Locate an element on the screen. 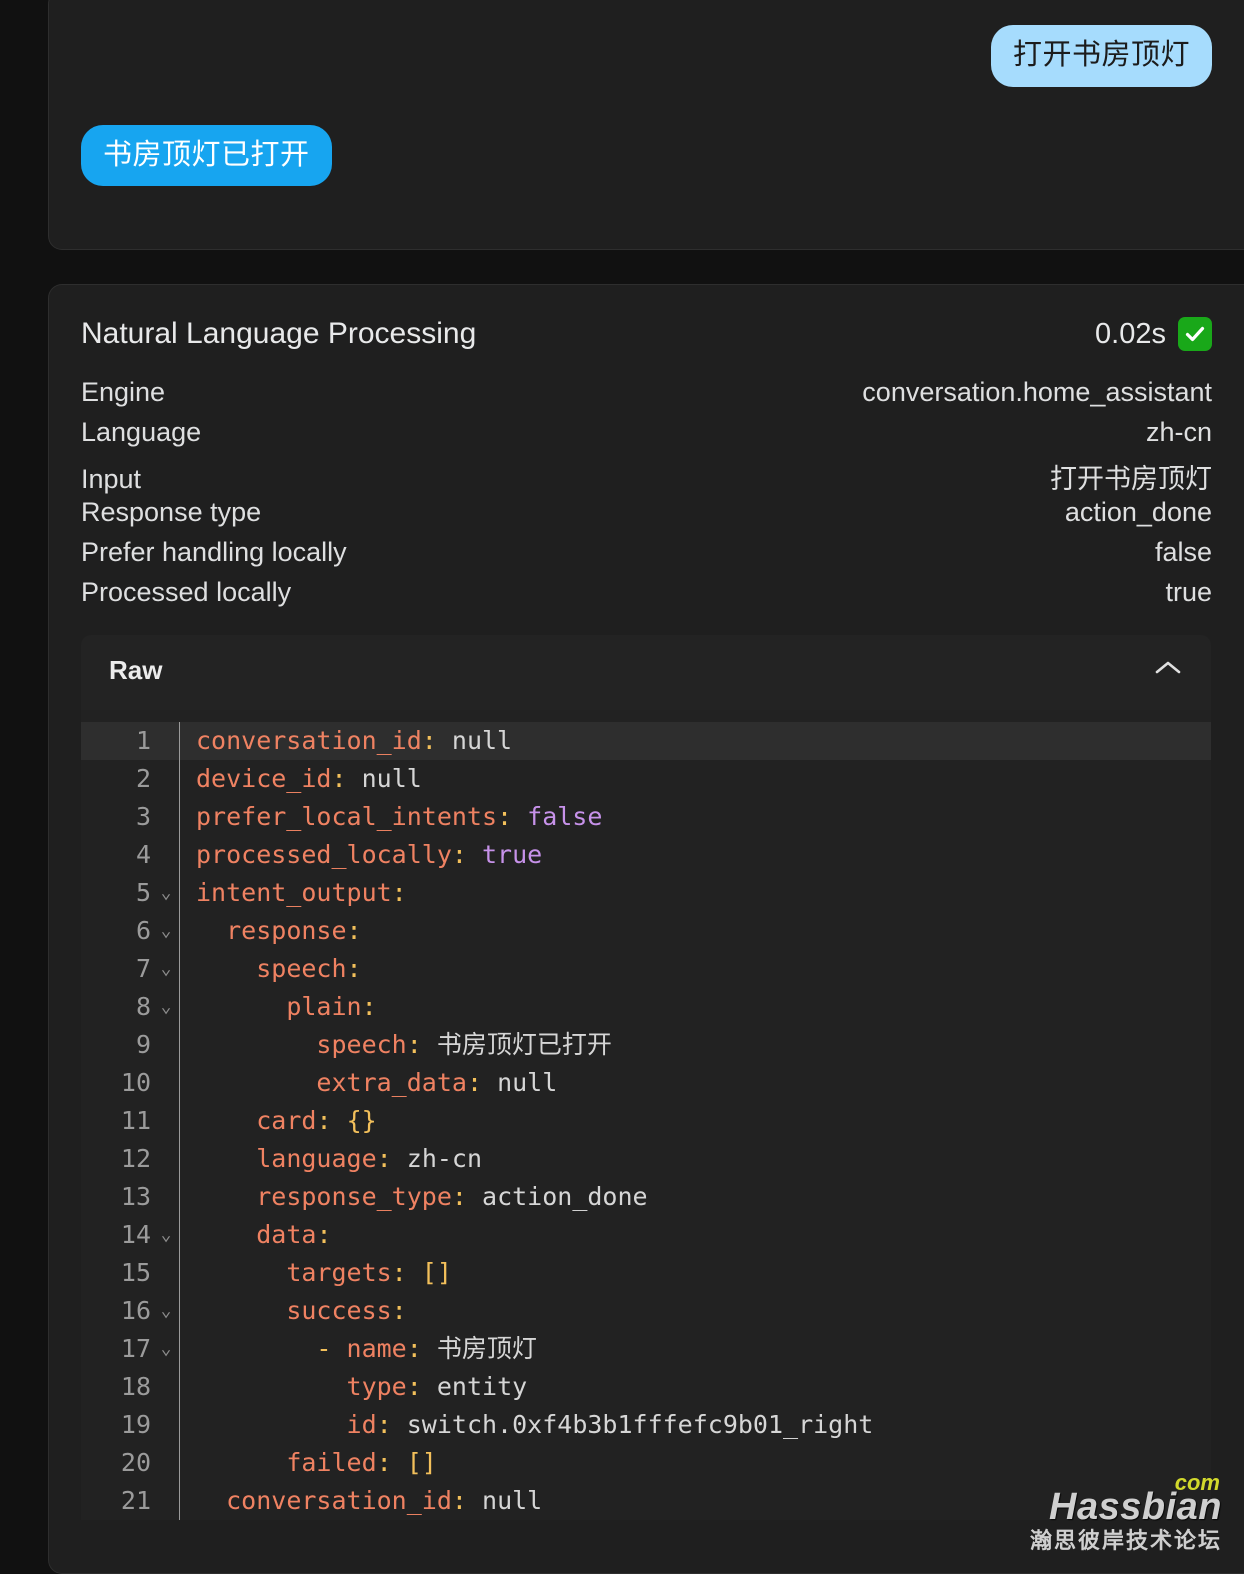  code-line: 19 id: switch.0xf4b3b1fffefc9b01_right is located at coordinates (646, 1425).